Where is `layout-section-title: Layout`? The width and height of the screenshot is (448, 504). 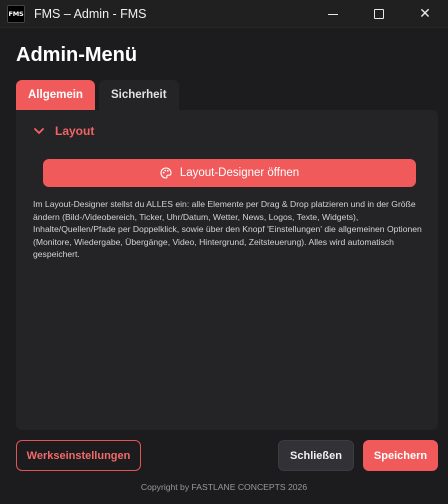 layout-section-title: Layout is located at coordinates (75, 131).